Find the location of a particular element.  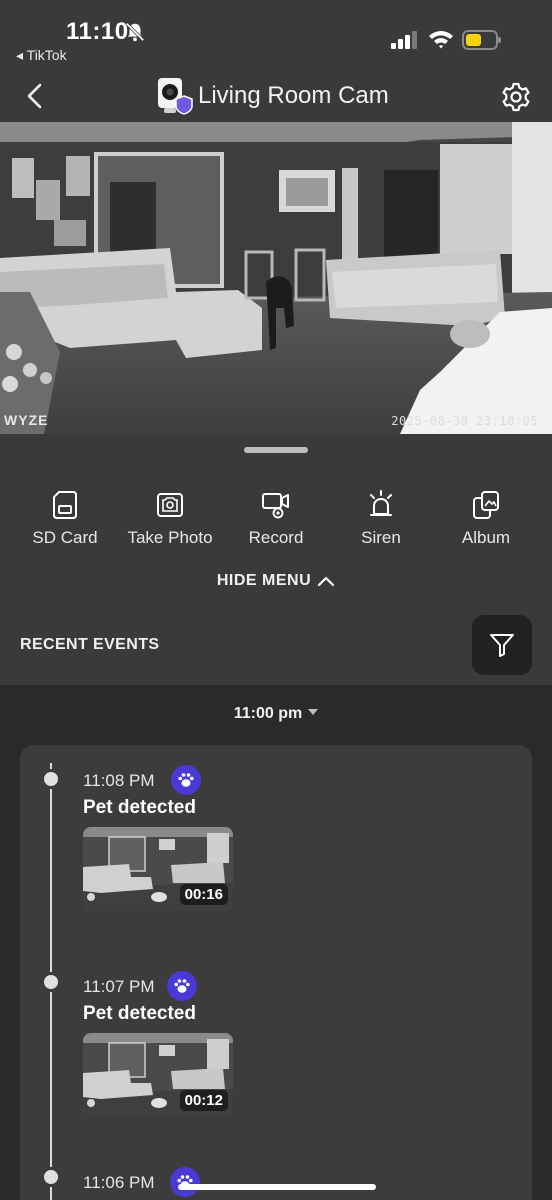

record-icon is located at coordinates (275, 506).